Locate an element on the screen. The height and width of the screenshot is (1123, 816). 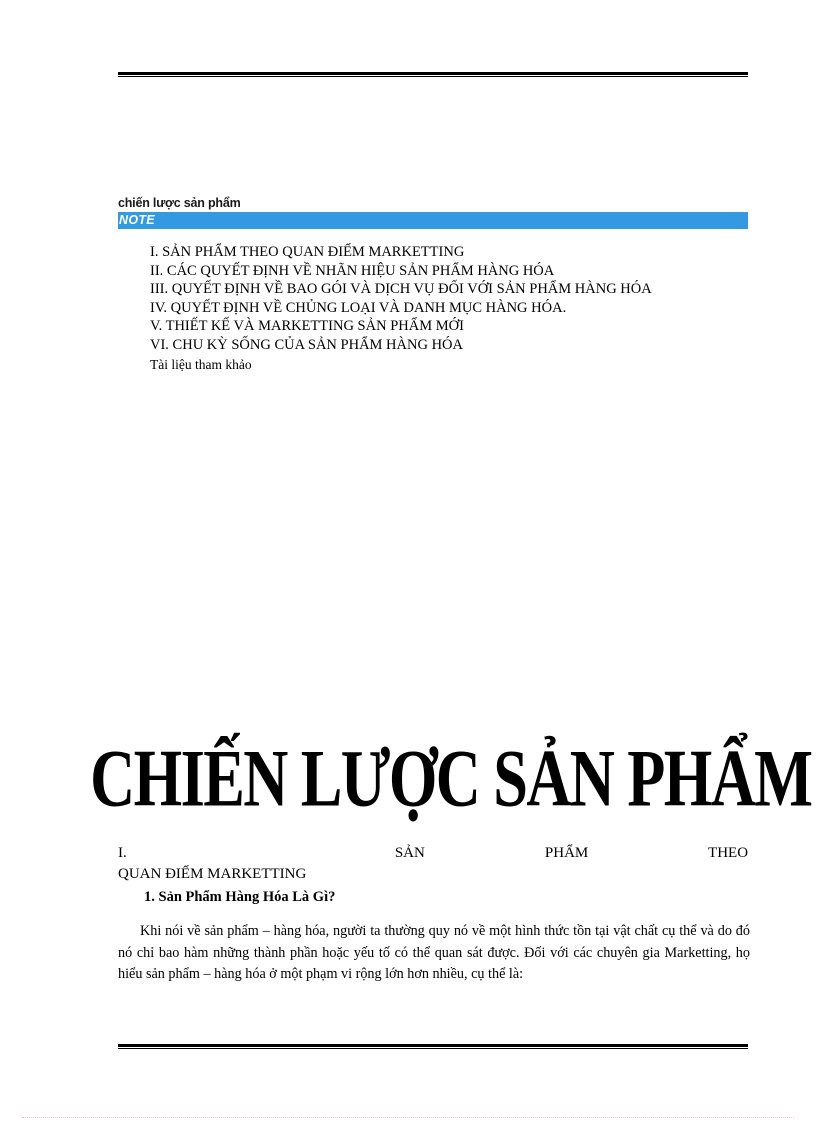
bottom-divider-rule is located at coordinates (433, 1046).